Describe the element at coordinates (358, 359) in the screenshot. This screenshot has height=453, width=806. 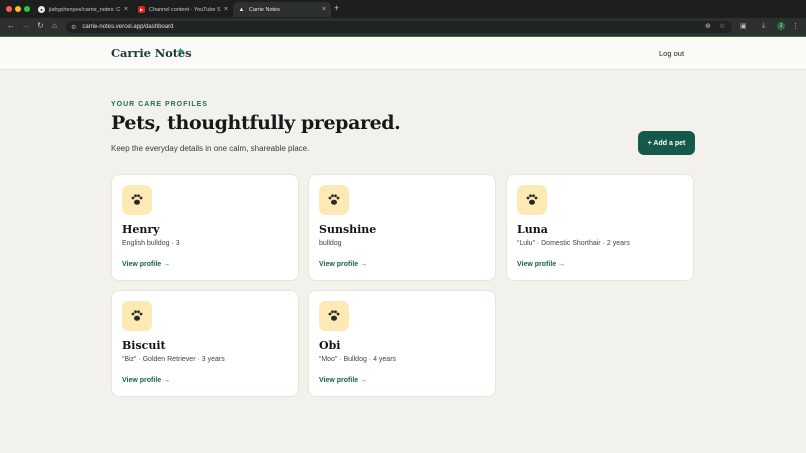
I see `pet-details: “Moo” · Bulldog · 4 years` at that location.